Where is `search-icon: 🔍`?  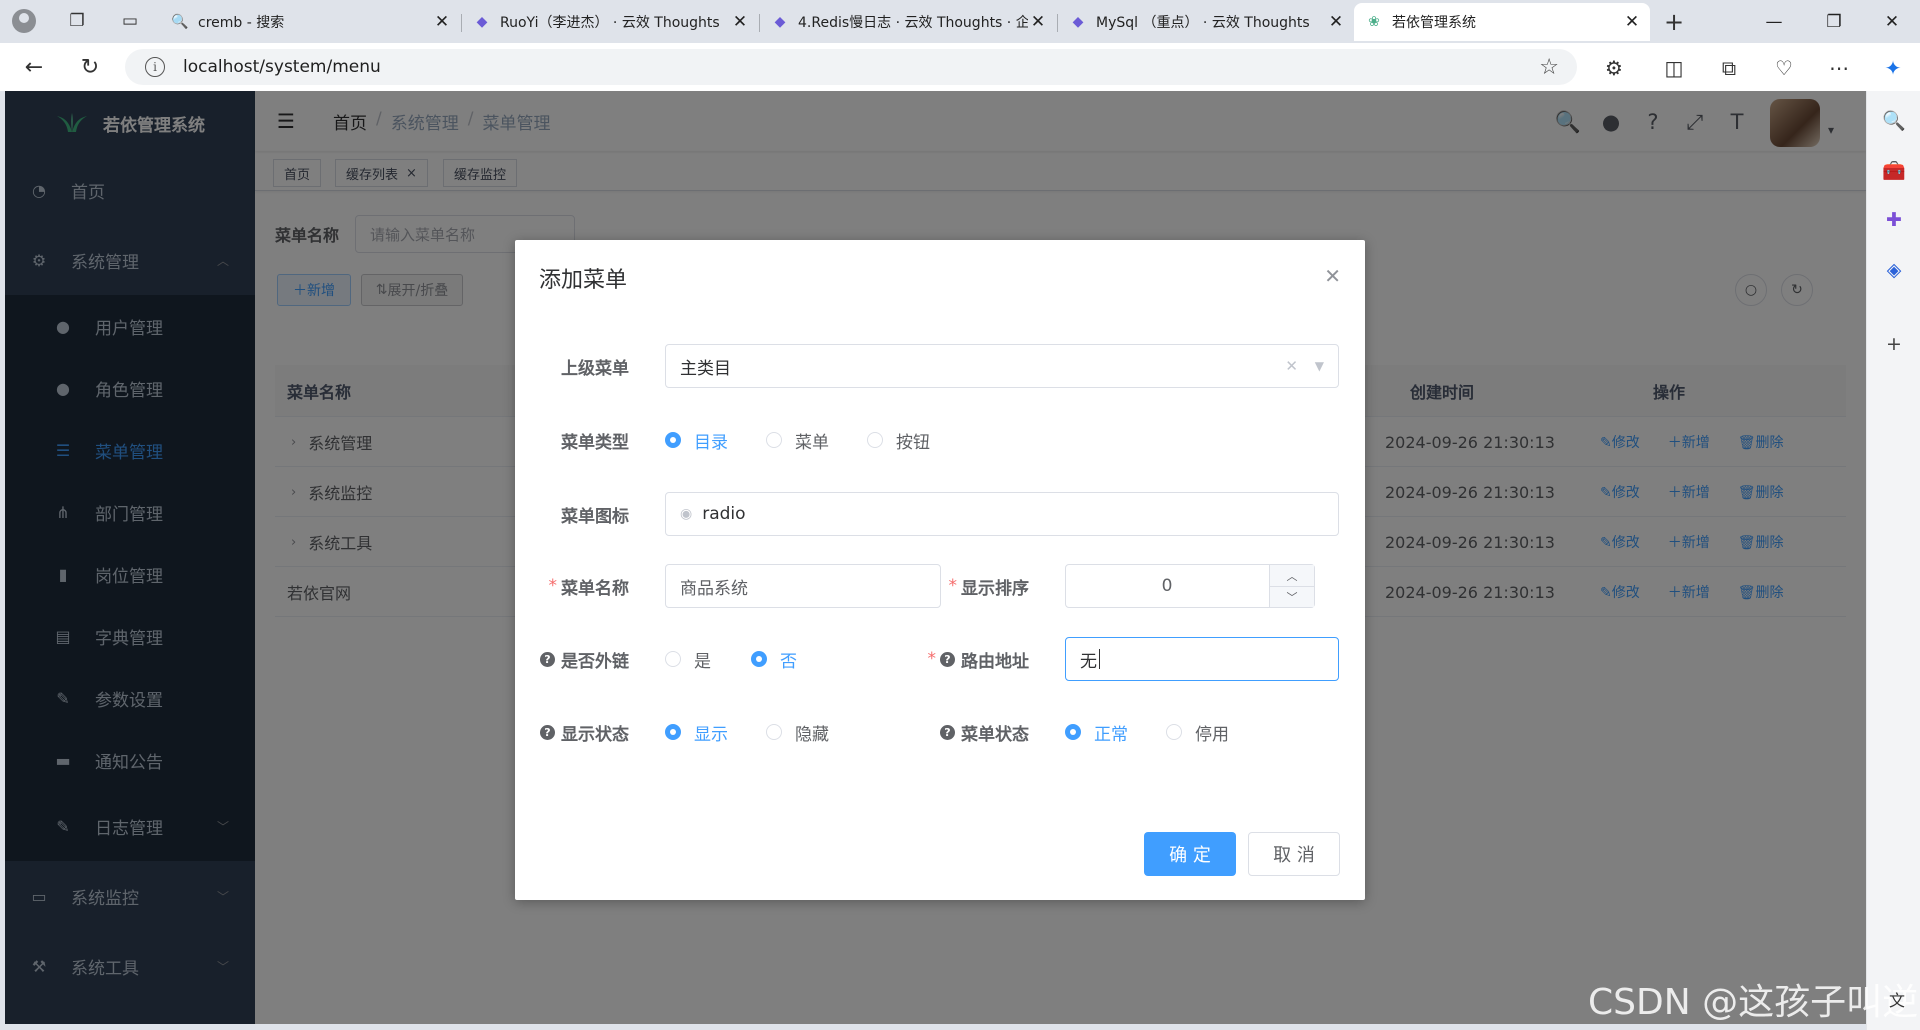
search-icon: 🔍 is located at coordinates (1894, 120).